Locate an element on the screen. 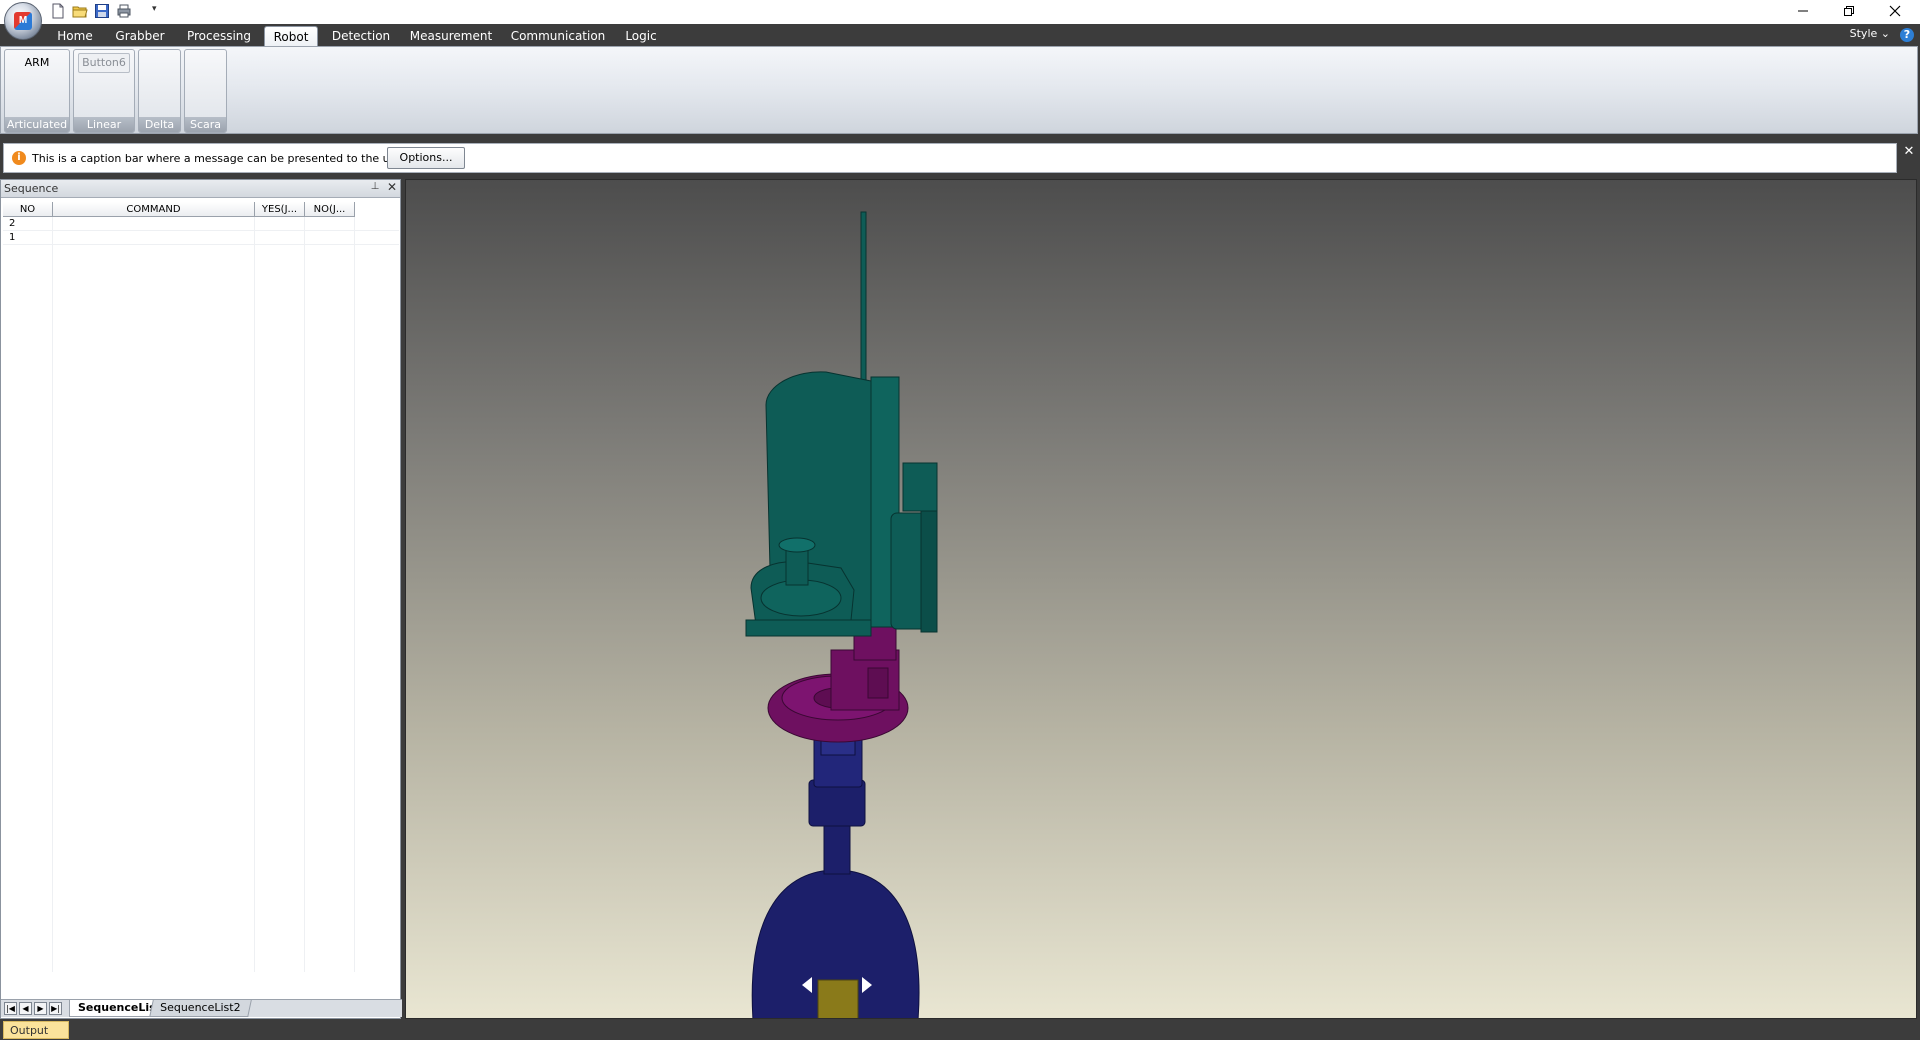  new-icon is located at coordinates (59, 11).